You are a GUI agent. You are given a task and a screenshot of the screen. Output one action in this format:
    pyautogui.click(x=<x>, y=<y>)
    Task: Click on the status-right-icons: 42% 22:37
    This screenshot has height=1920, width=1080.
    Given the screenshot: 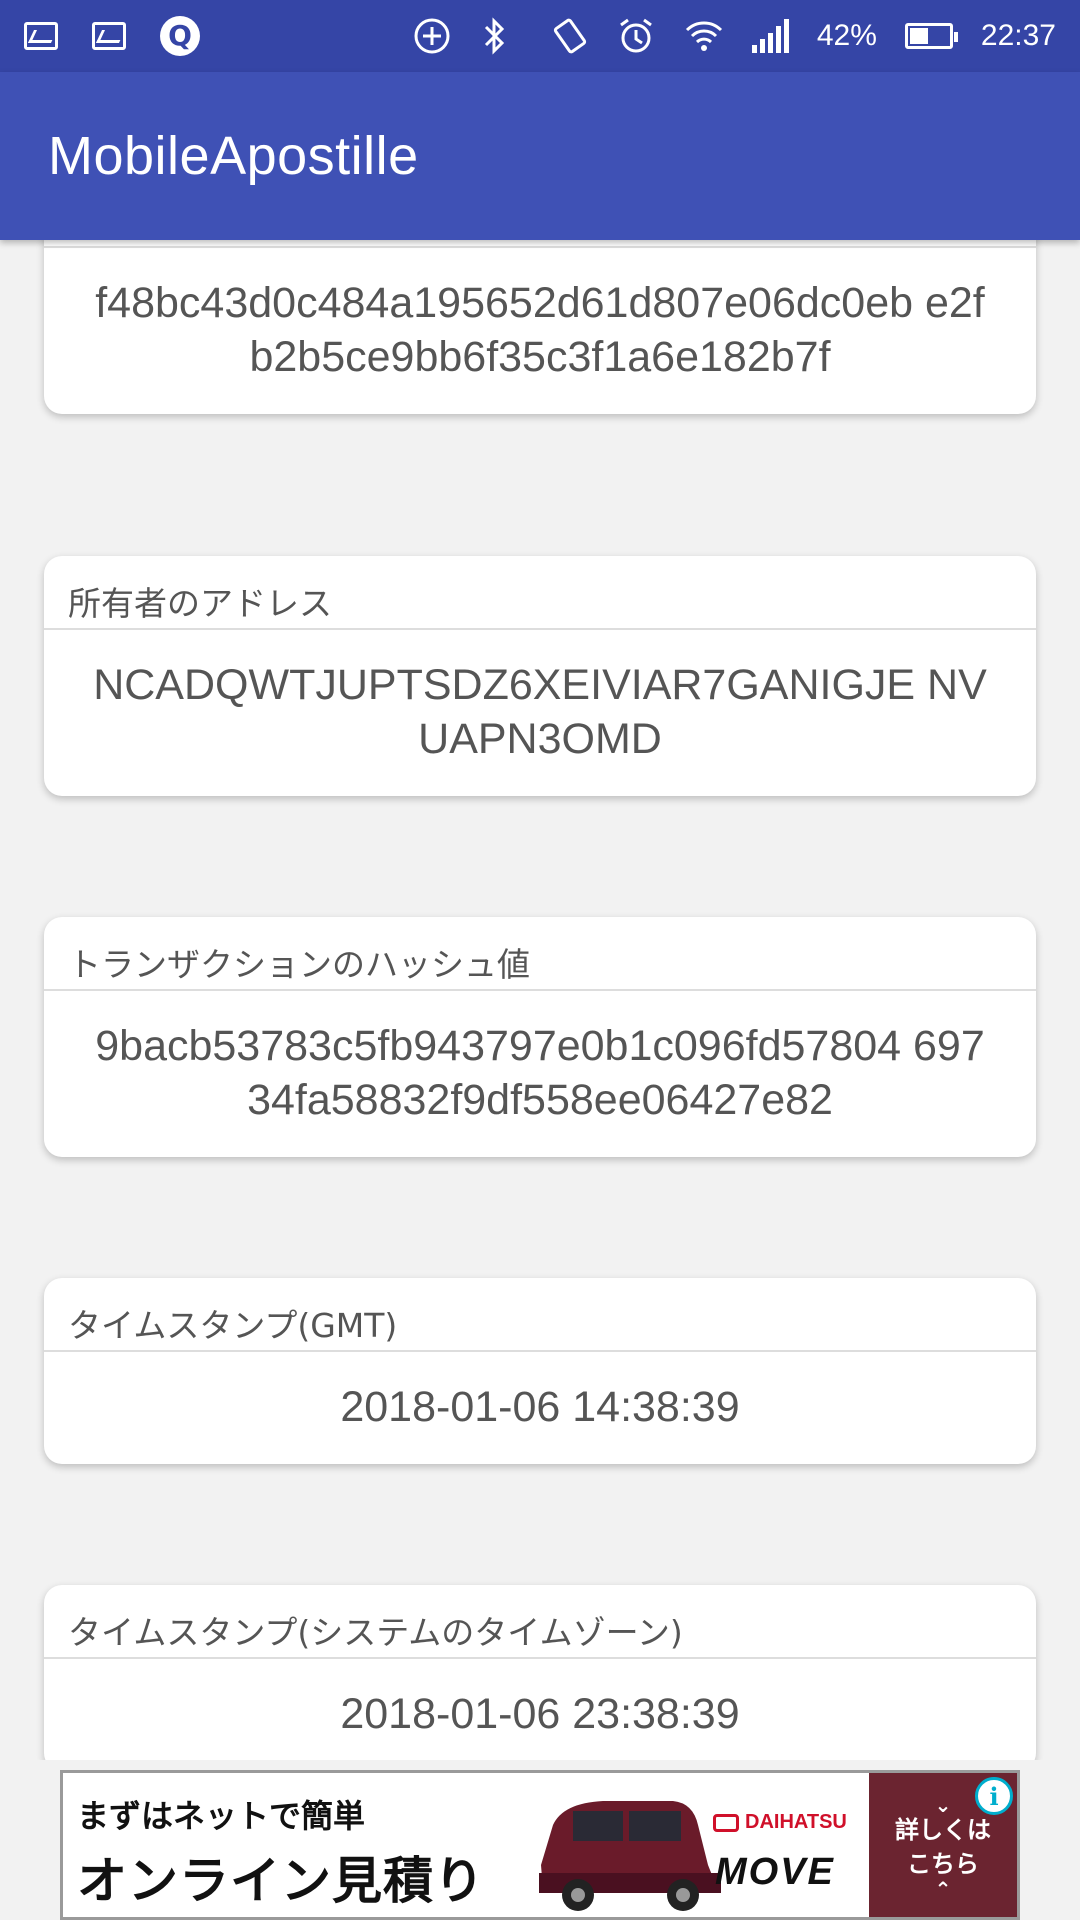 What is the action you would take?
    pyautogui.click(x=734, y=36)
    